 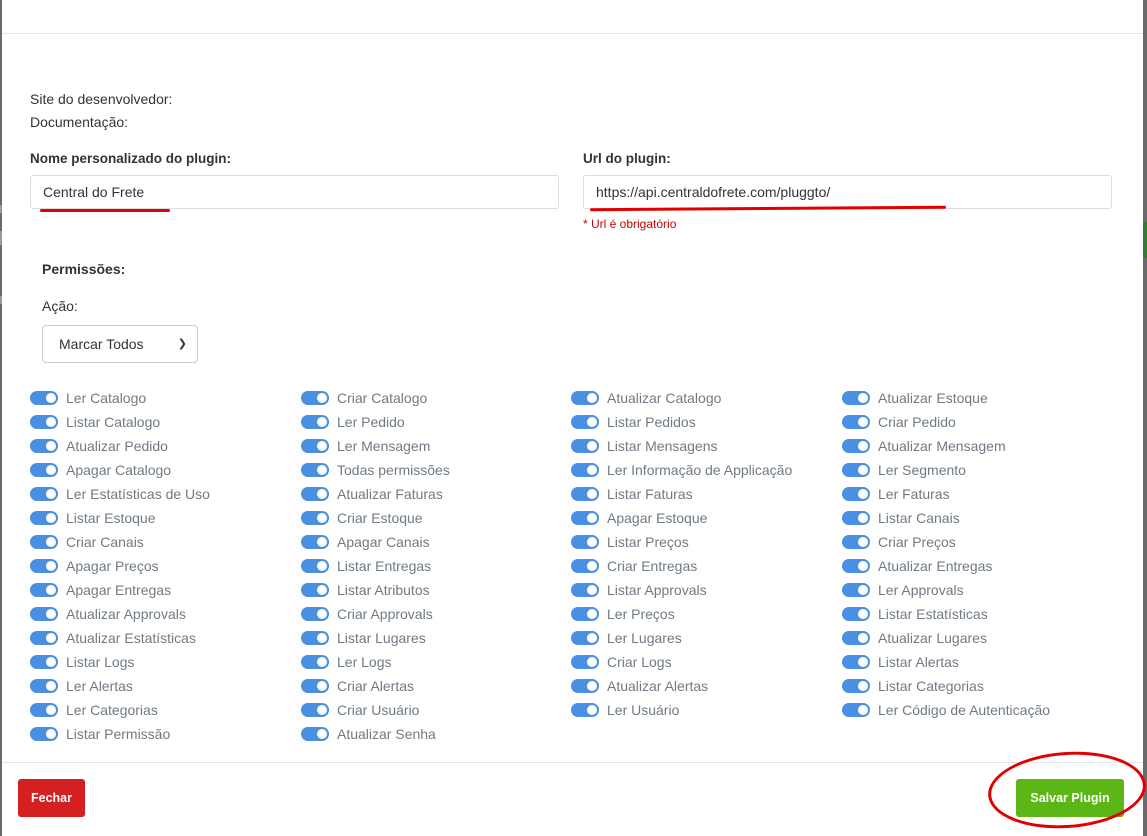 I want to click on permission-item: Ler Pedido, so click(x=431, y=422).